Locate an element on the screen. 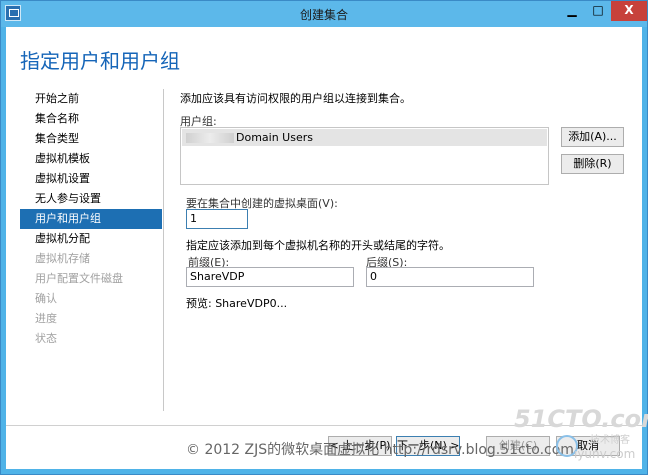 The width and height of the screenshot is (648, 475). nav-item-progress: 进度 is located at coordinates (46, 318).